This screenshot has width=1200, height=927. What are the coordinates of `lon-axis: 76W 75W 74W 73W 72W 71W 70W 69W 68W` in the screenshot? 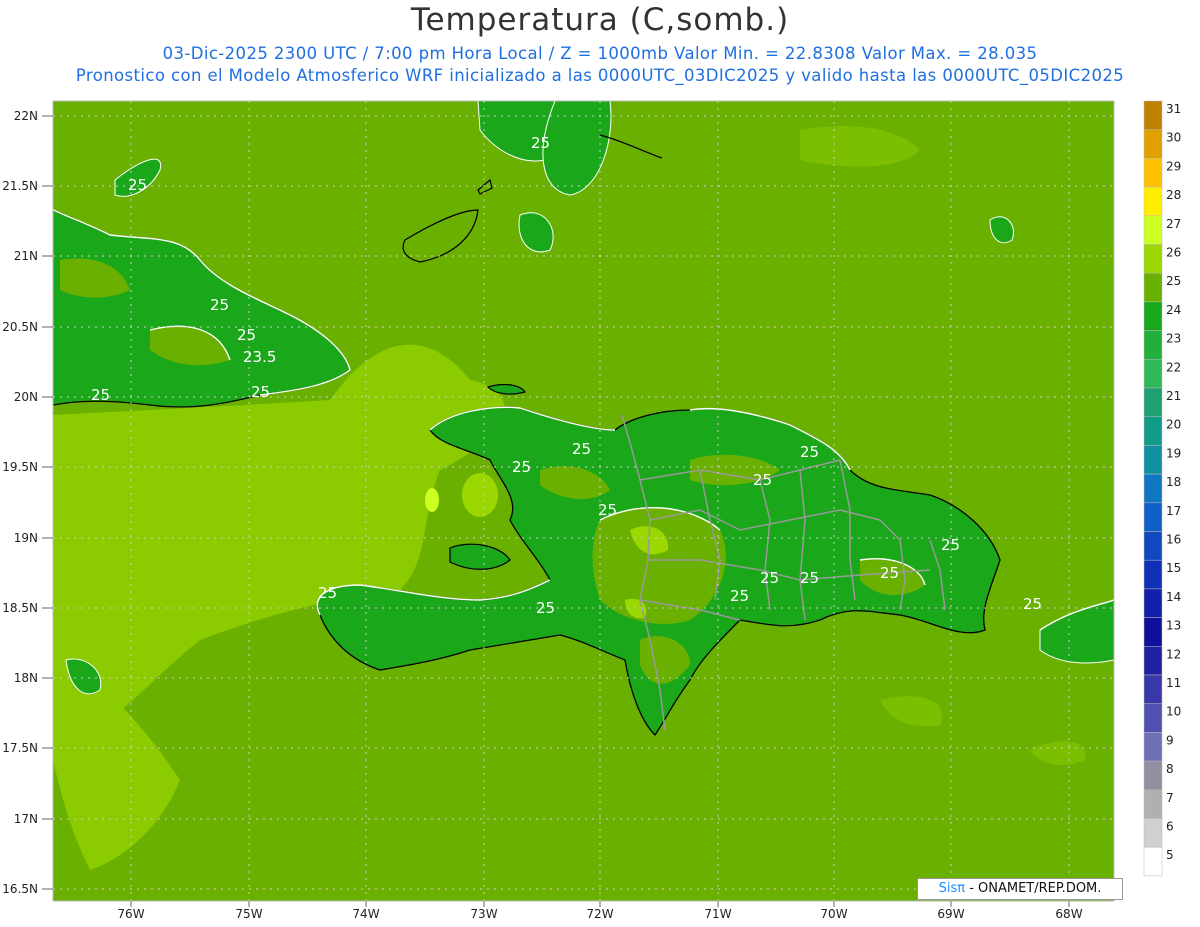 It's located at (599, 914).